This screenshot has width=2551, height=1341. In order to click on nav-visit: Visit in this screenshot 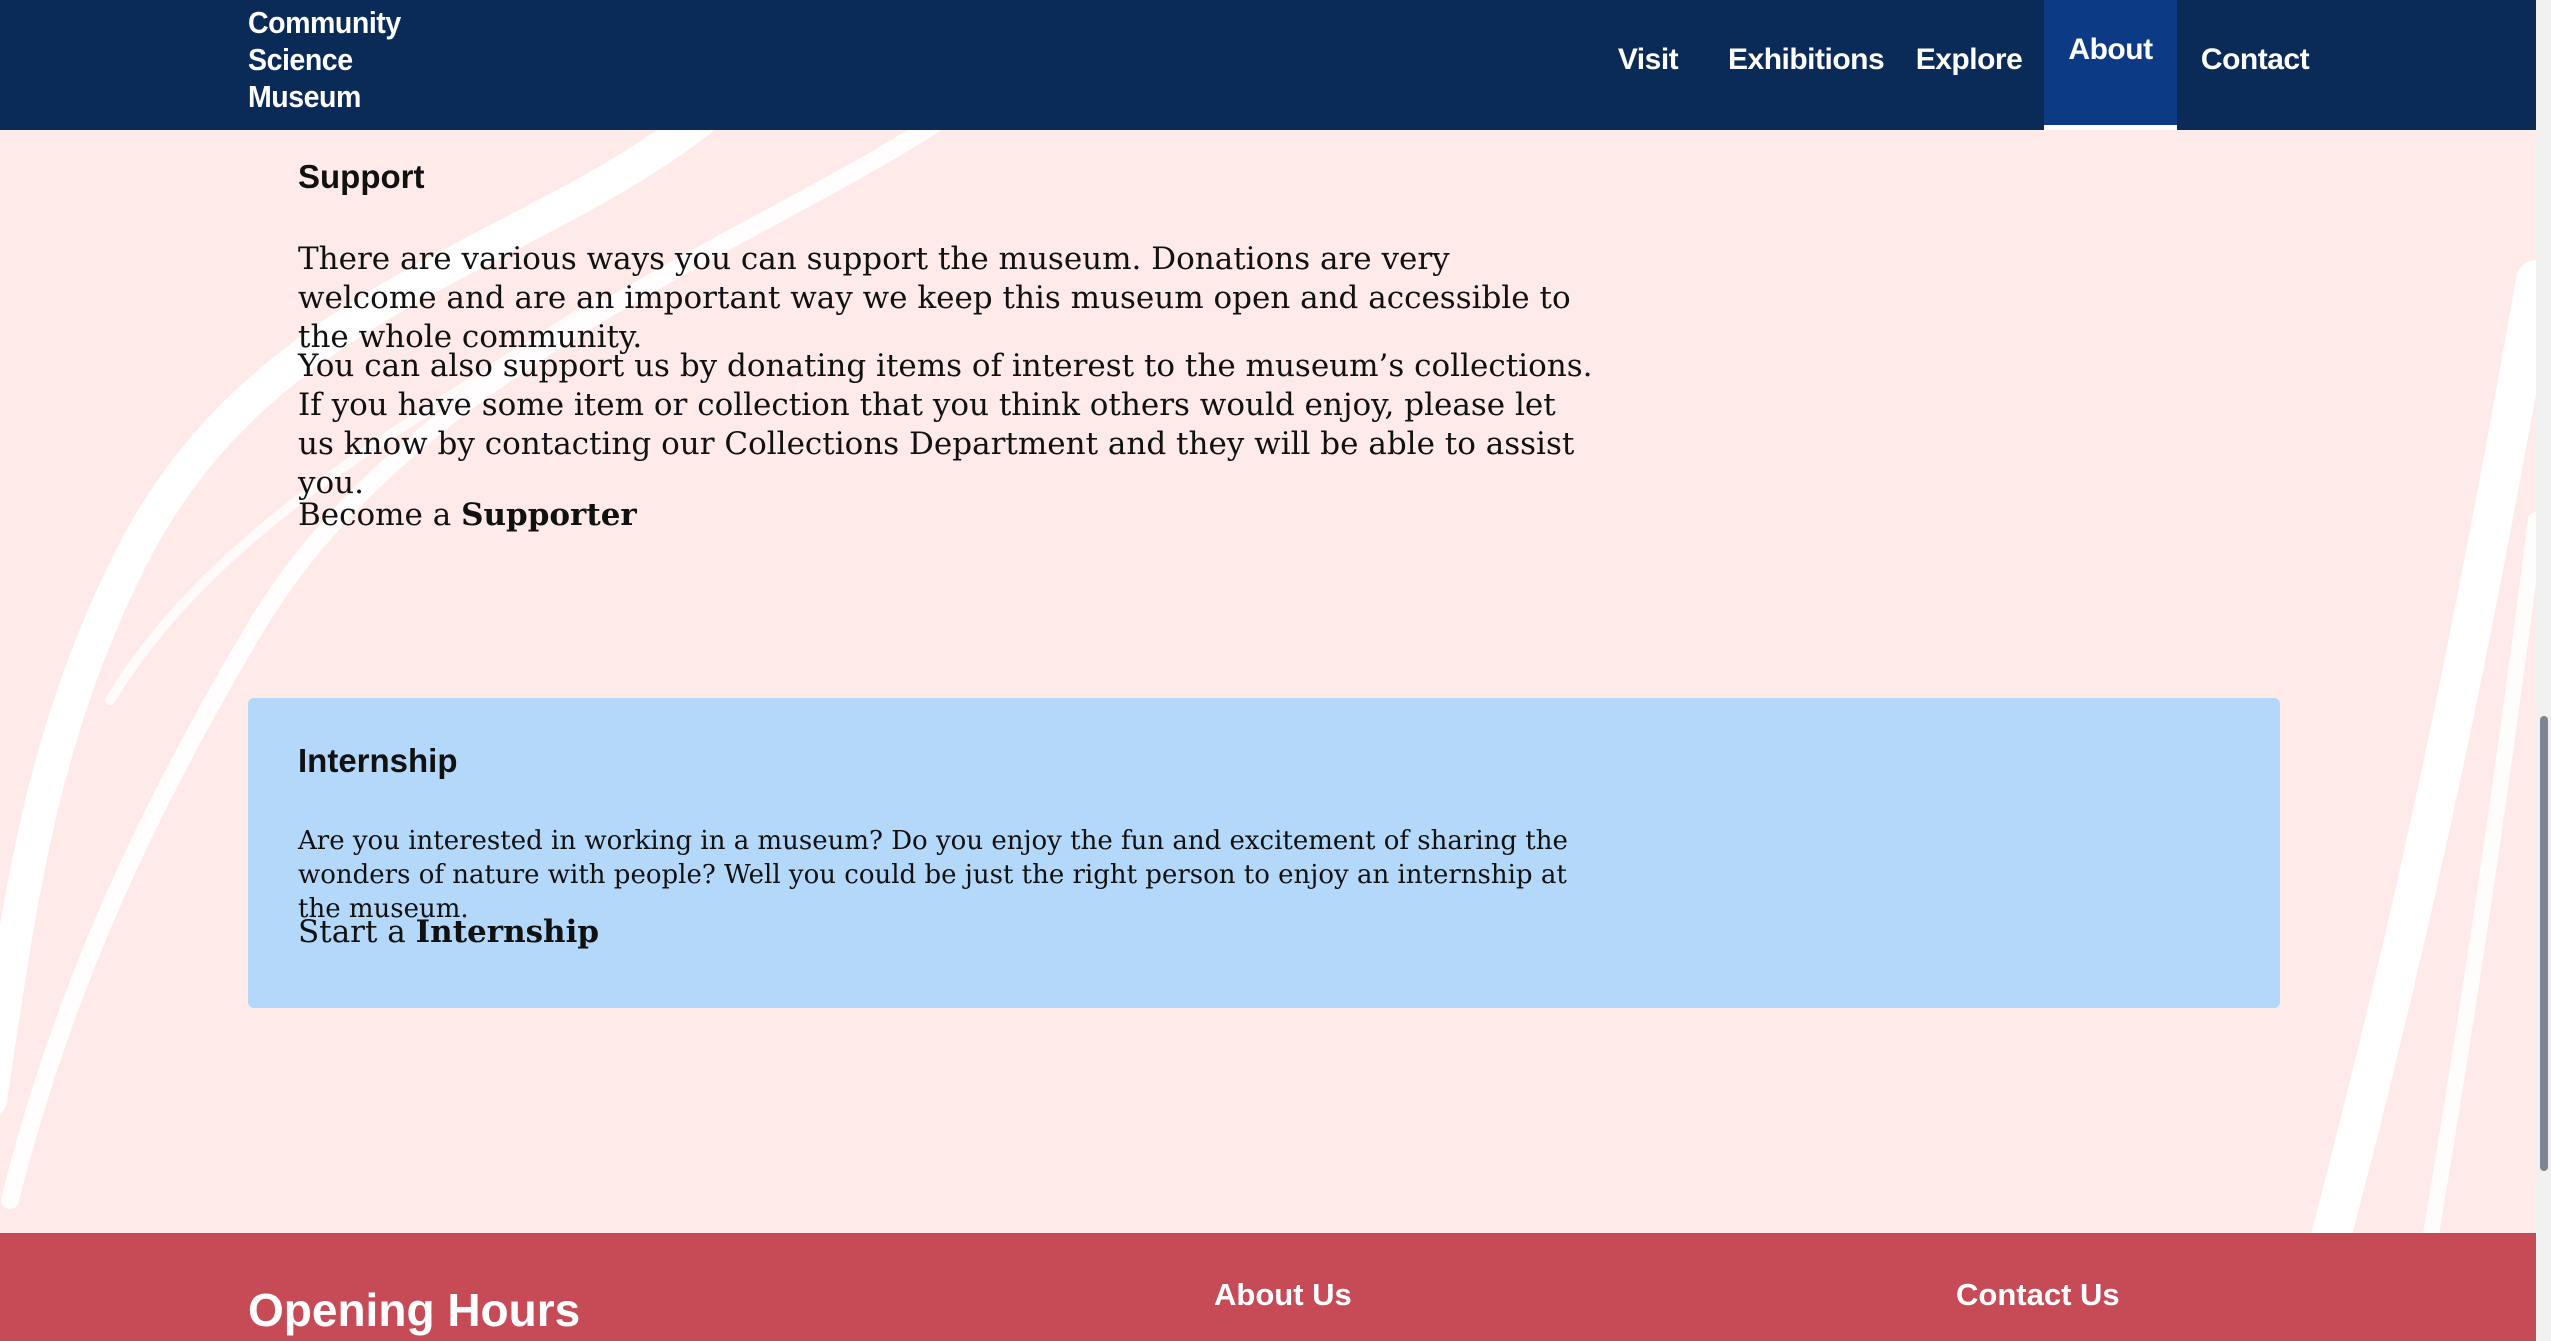, I will do `click(1648, 65)`.